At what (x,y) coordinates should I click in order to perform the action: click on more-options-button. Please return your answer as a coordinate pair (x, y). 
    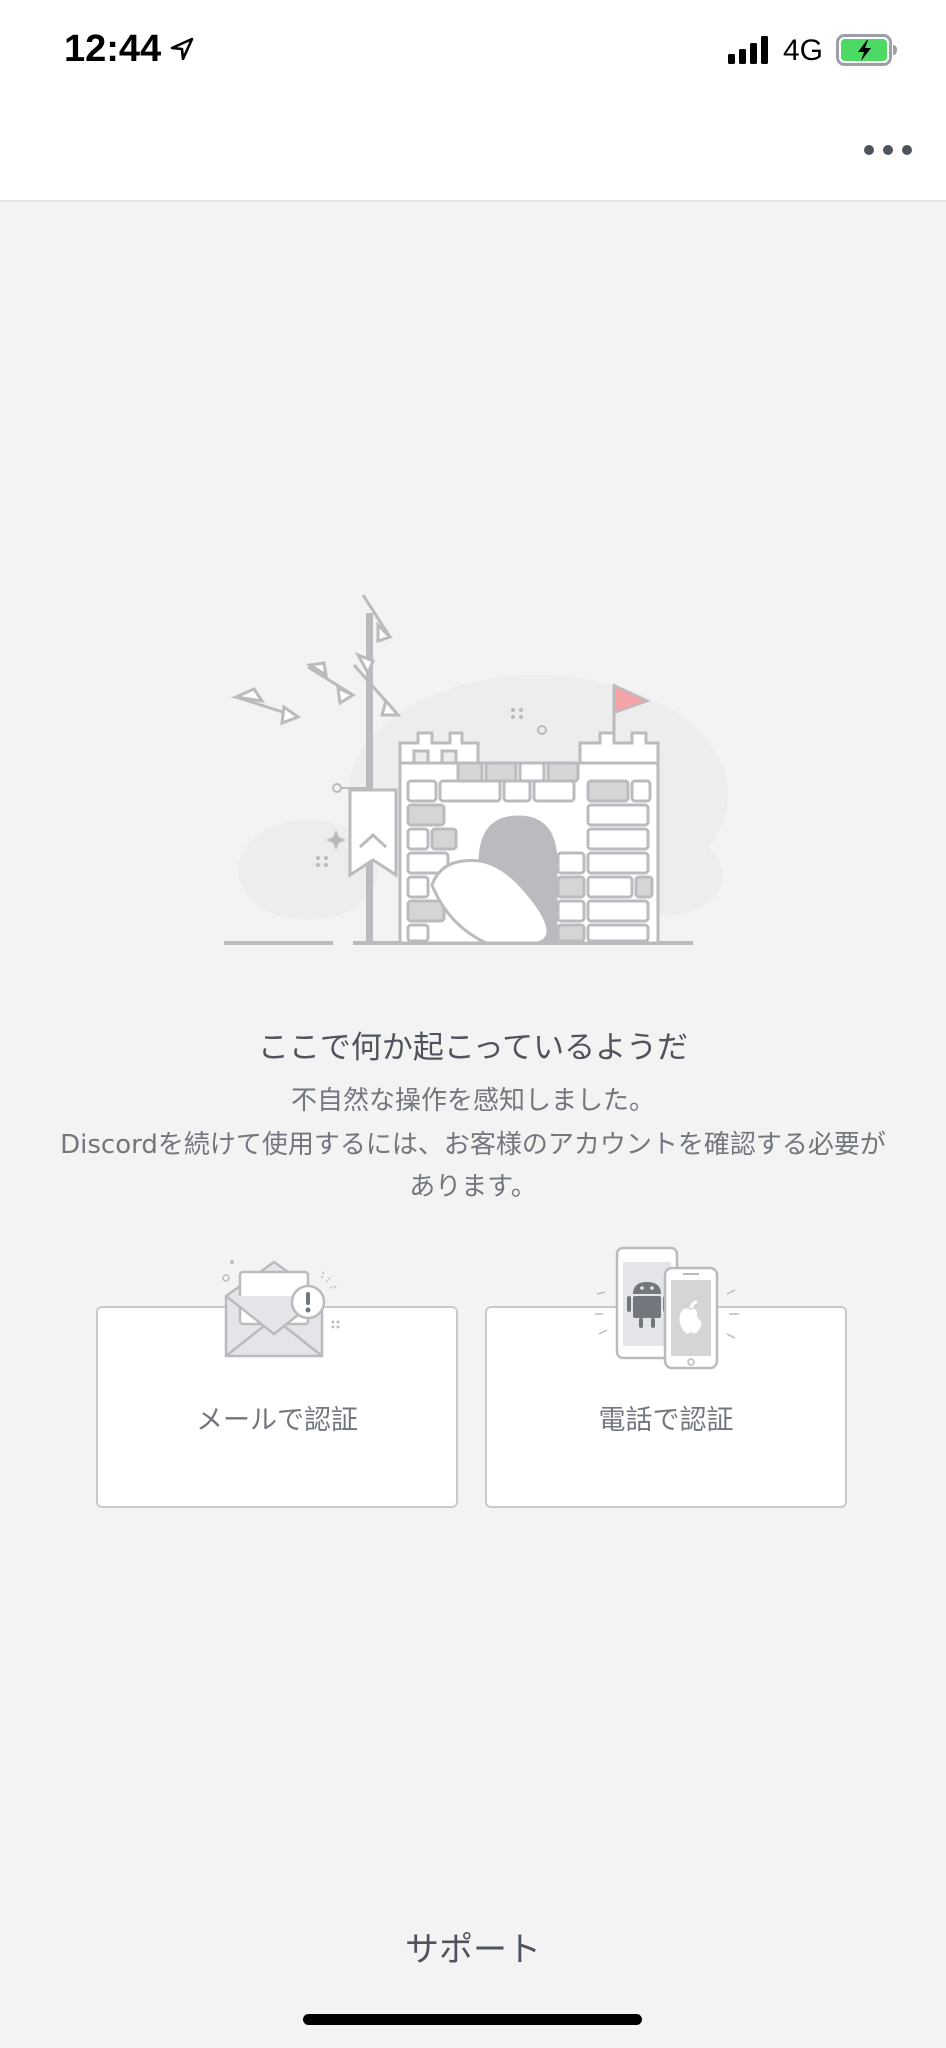
    Looking at the image, I should click on (888, 150).